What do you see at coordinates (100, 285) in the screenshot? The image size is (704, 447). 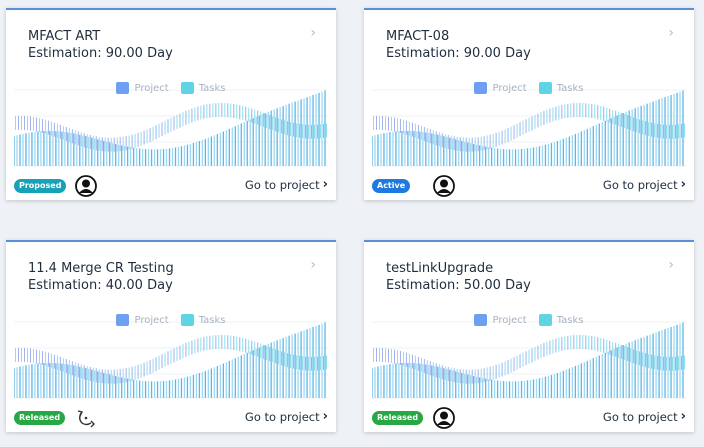 I see `project-estimation: Estimation: 40.00 Day` at bounding box center [100, 285].